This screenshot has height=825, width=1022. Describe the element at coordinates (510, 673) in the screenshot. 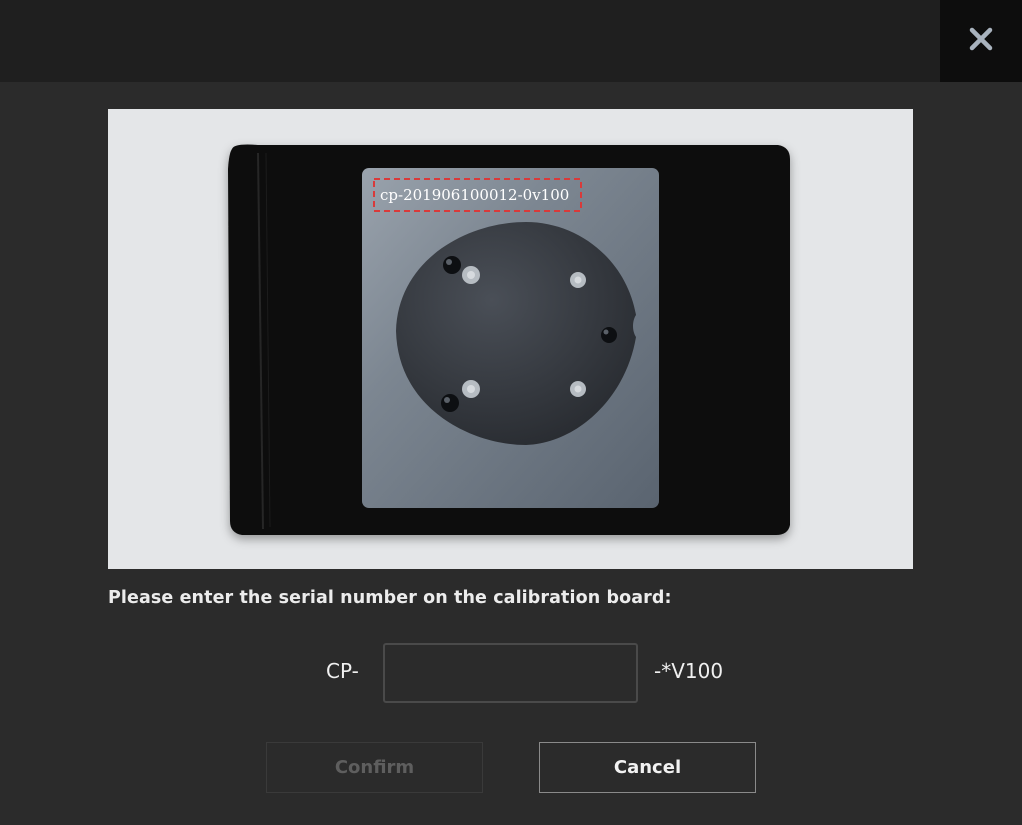

I see `serial-number-input` at that location.